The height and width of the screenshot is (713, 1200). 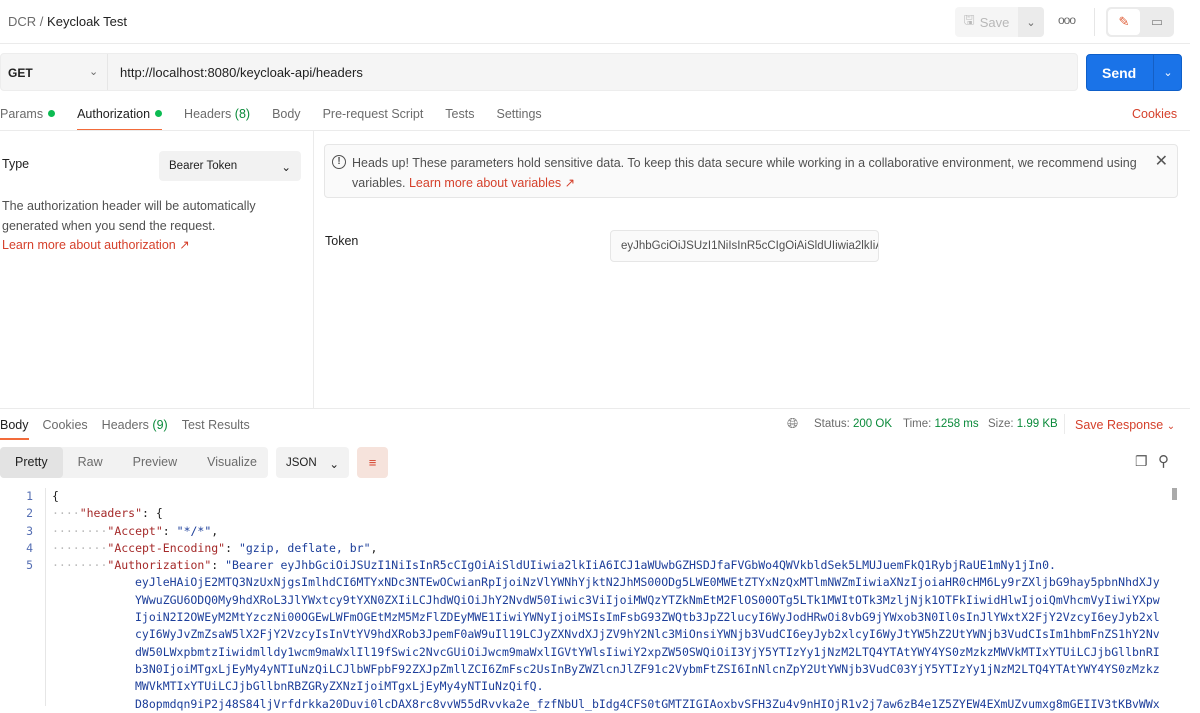 I want to click on save-label: Save, so click(x=994, y=22).